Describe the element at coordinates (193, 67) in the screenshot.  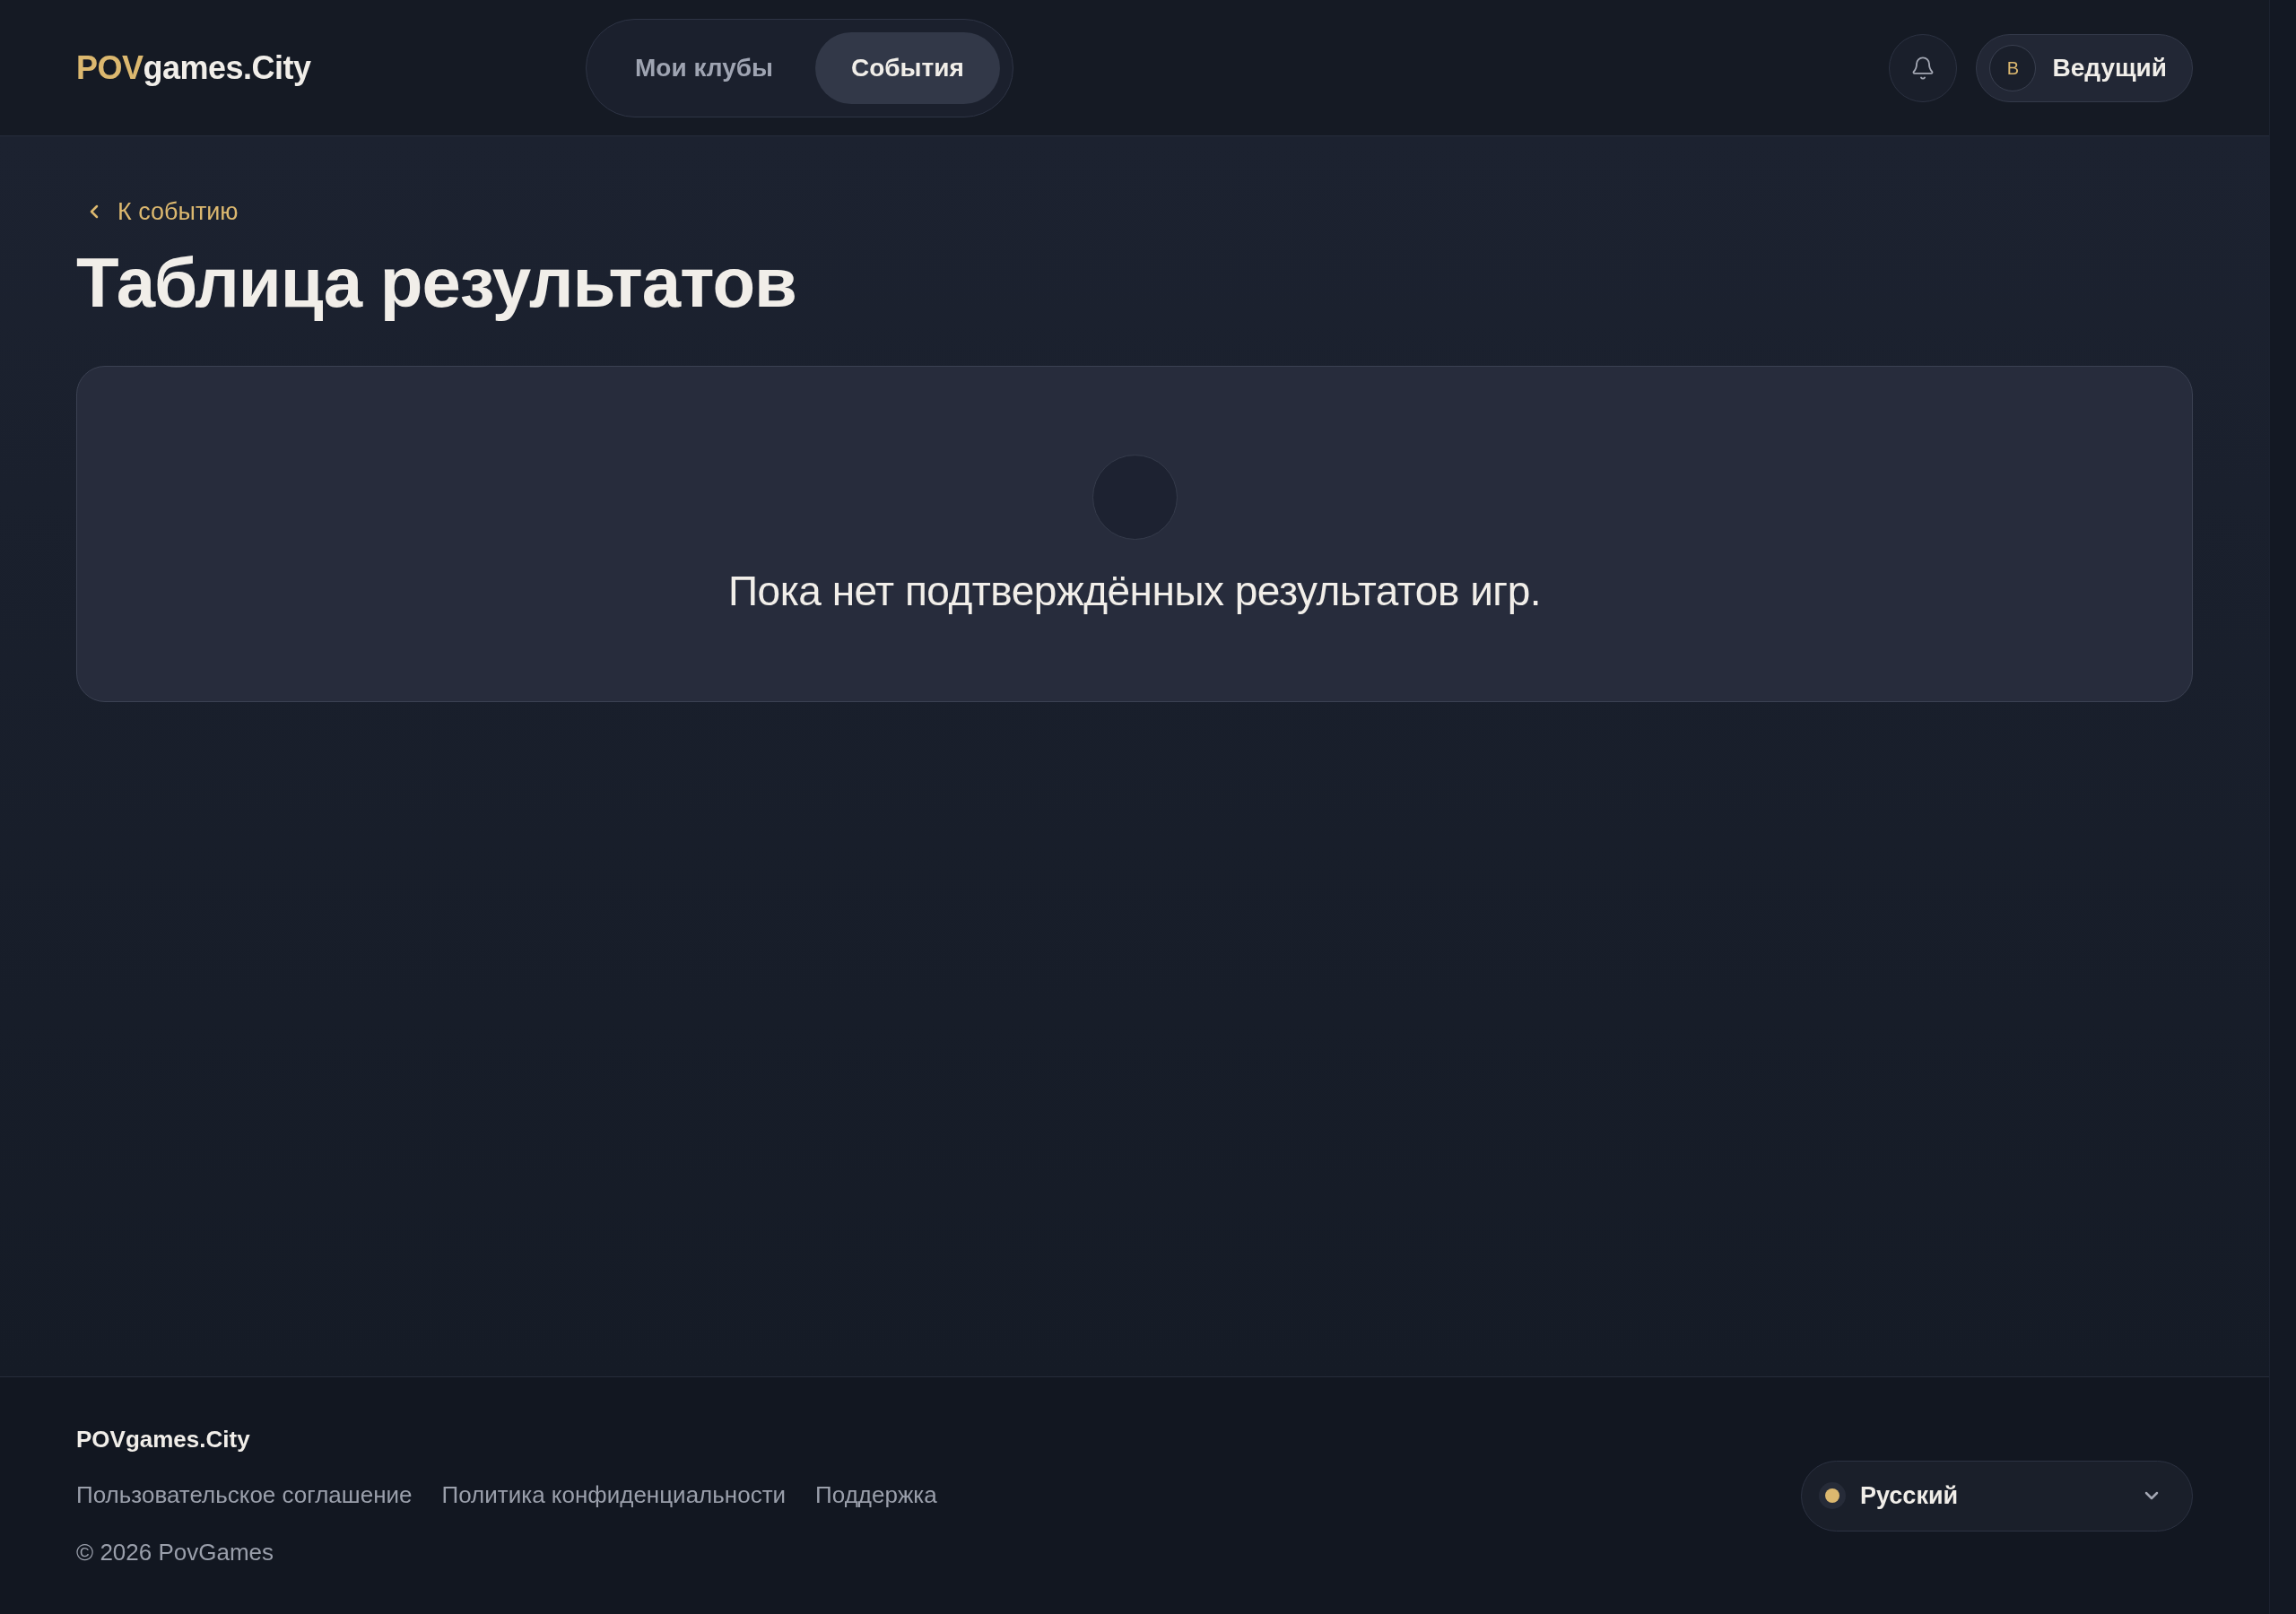
I see `logo-link: POVgames.City` at that location.